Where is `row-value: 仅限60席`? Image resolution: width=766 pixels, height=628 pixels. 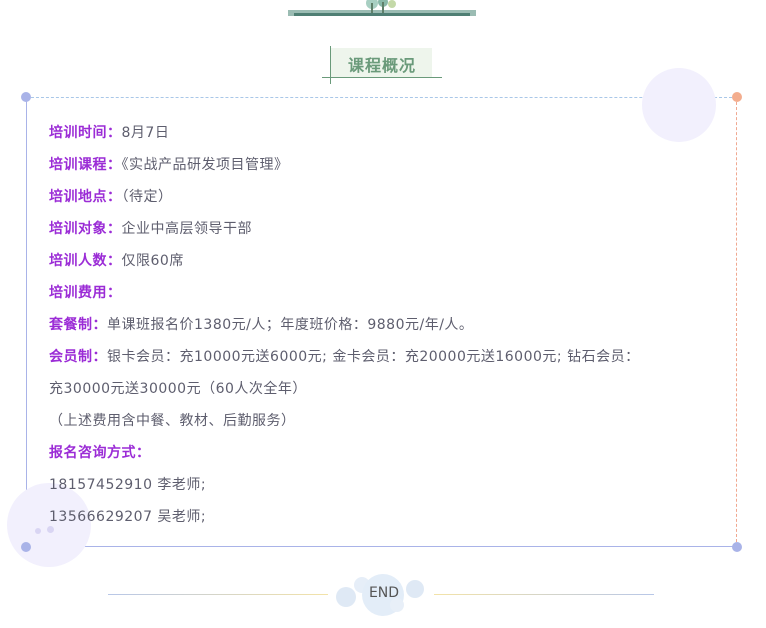 row-value: 仅限60席 is located at coordinates (152, 261).